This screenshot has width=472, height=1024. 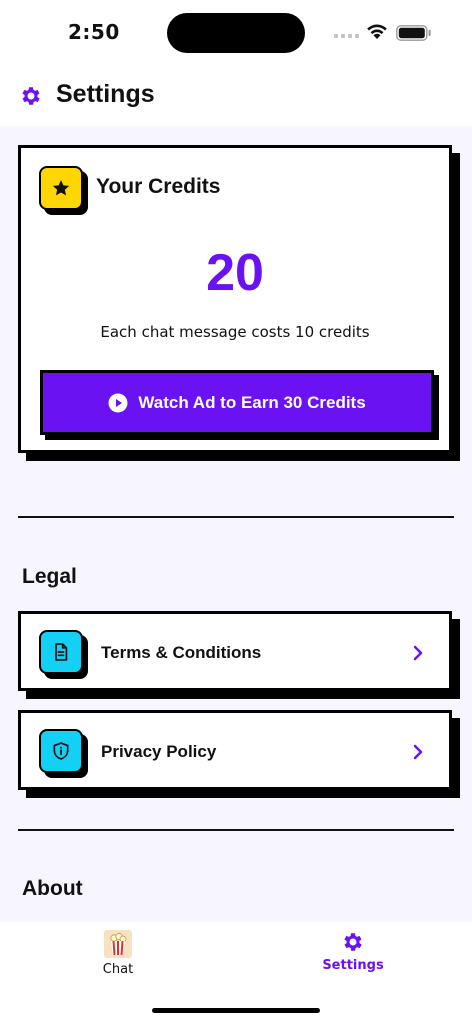 I want to click on tab-chat: Chat, so click(x=118, y=953).